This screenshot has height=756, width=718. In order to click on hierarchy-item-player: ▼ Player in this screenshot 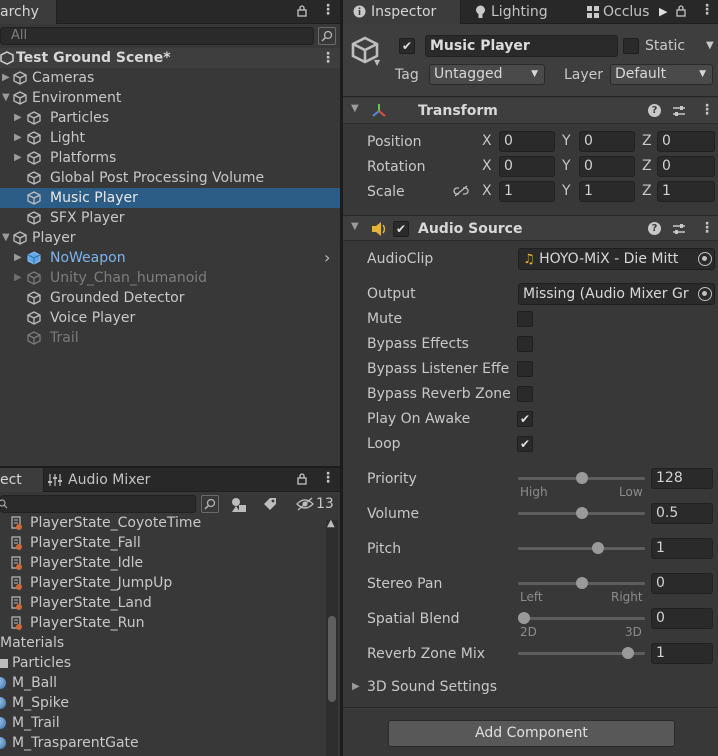, I will do `click(170, 238)`.